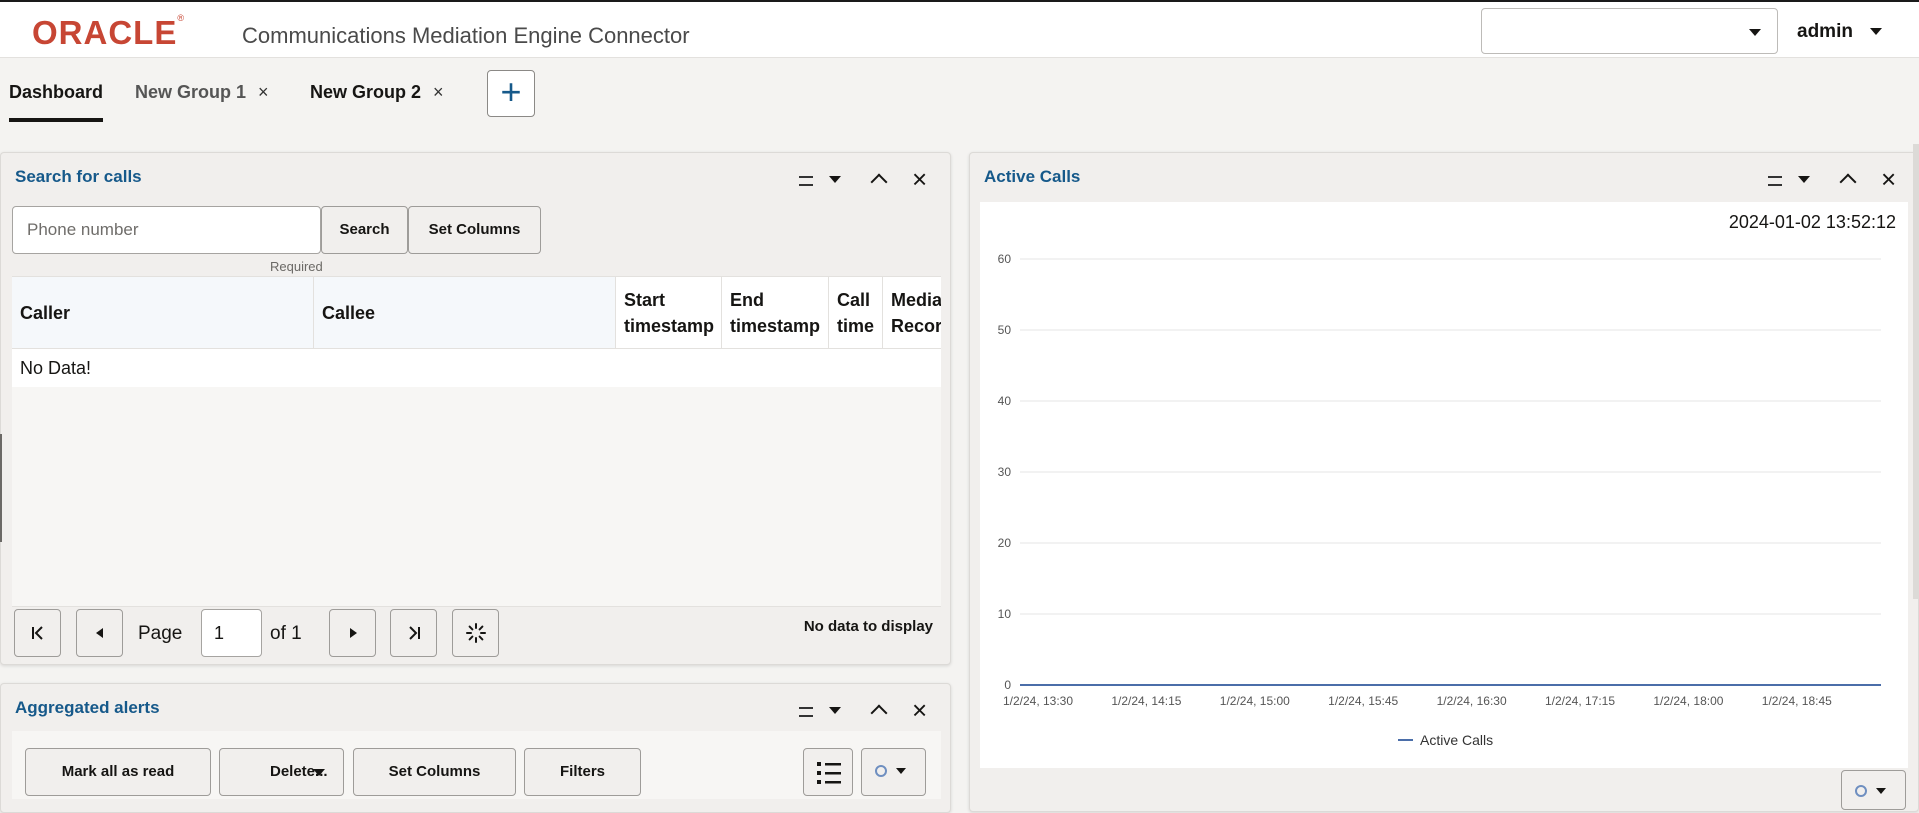 The width and height of the screenshot is (1919, 813). What do you see at coordinates (181, 18) in the screenshot?
I see `logo-registered-mark: ®` at bounding box center [181, 18].